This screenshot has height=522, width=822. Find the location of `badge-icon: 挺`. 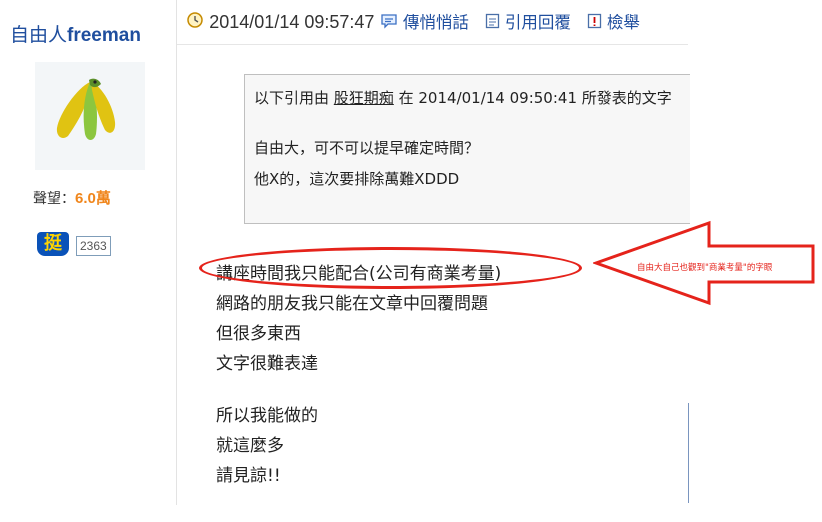

badge-icon: 挺 is located at coordinates (53, 244).